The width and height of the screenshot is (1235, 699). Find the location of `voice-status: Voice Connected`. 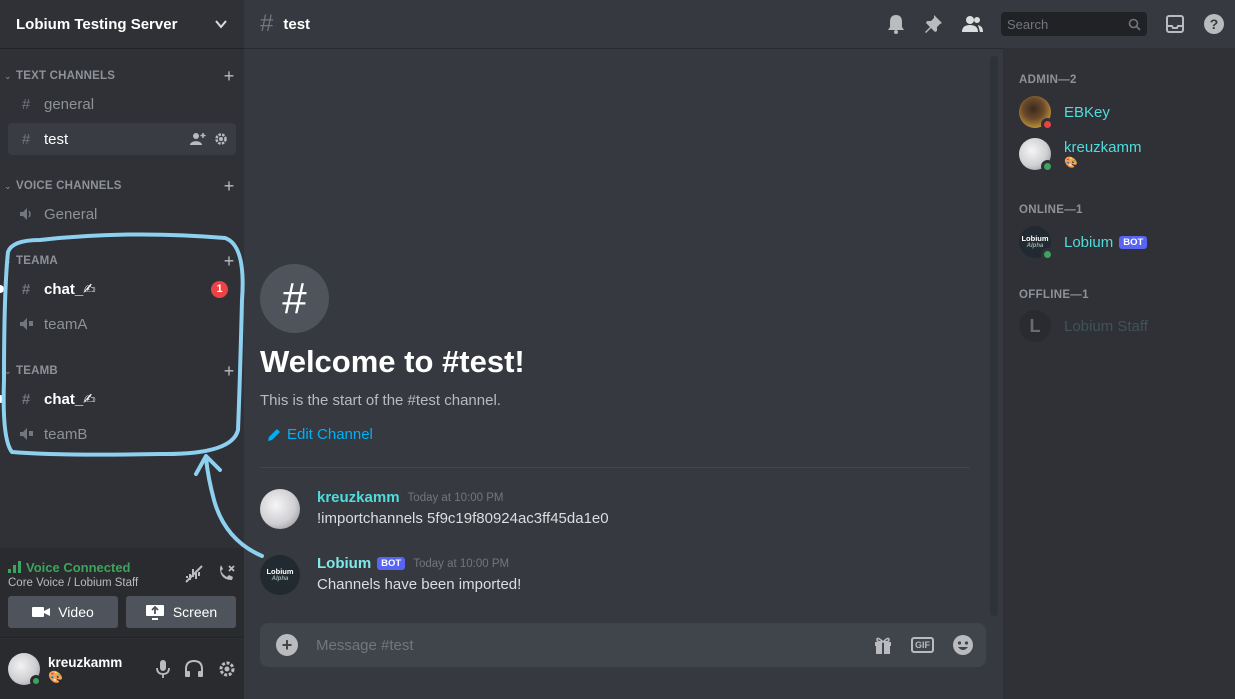

voice-status: Voice Connected is located at coordinates (96, 567).